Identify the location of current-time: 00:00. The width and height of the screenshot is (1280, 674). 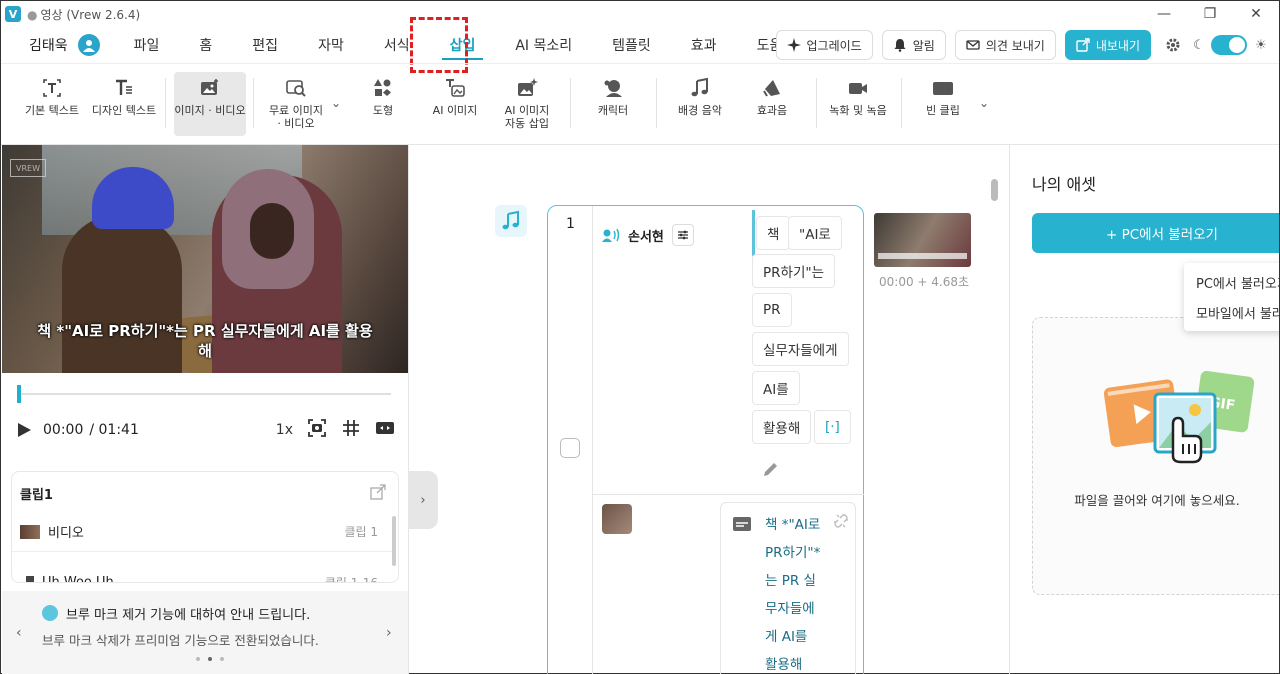
(63, 430).